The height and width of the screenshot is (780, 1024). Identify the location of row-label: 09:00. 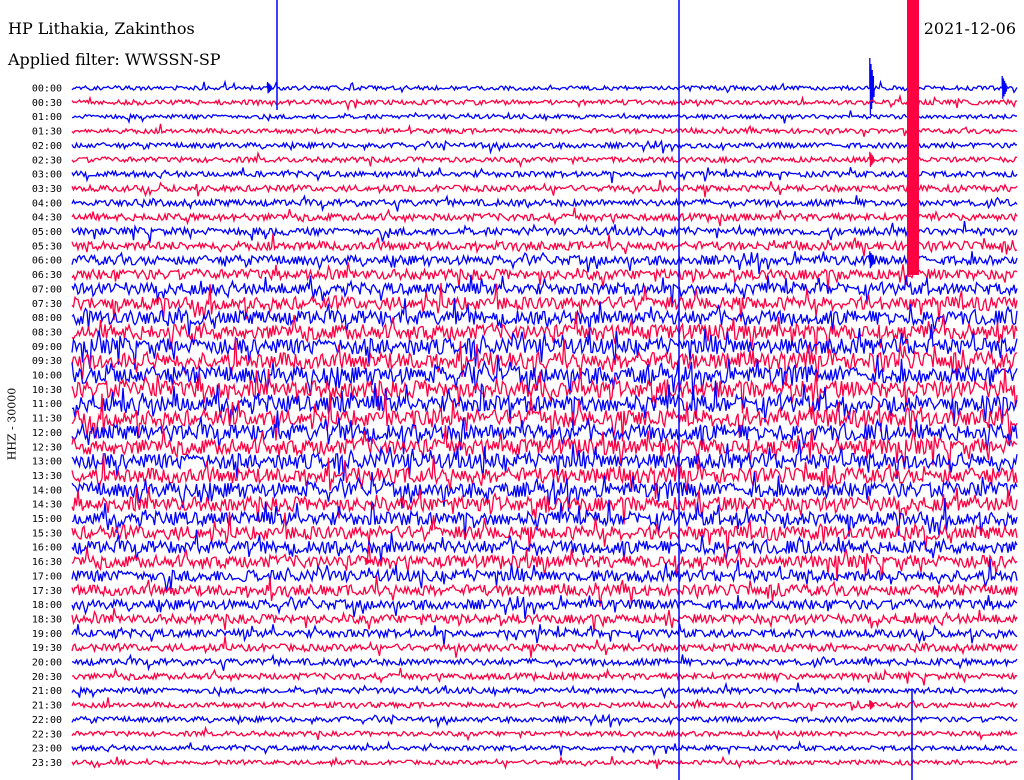
(47, 347).